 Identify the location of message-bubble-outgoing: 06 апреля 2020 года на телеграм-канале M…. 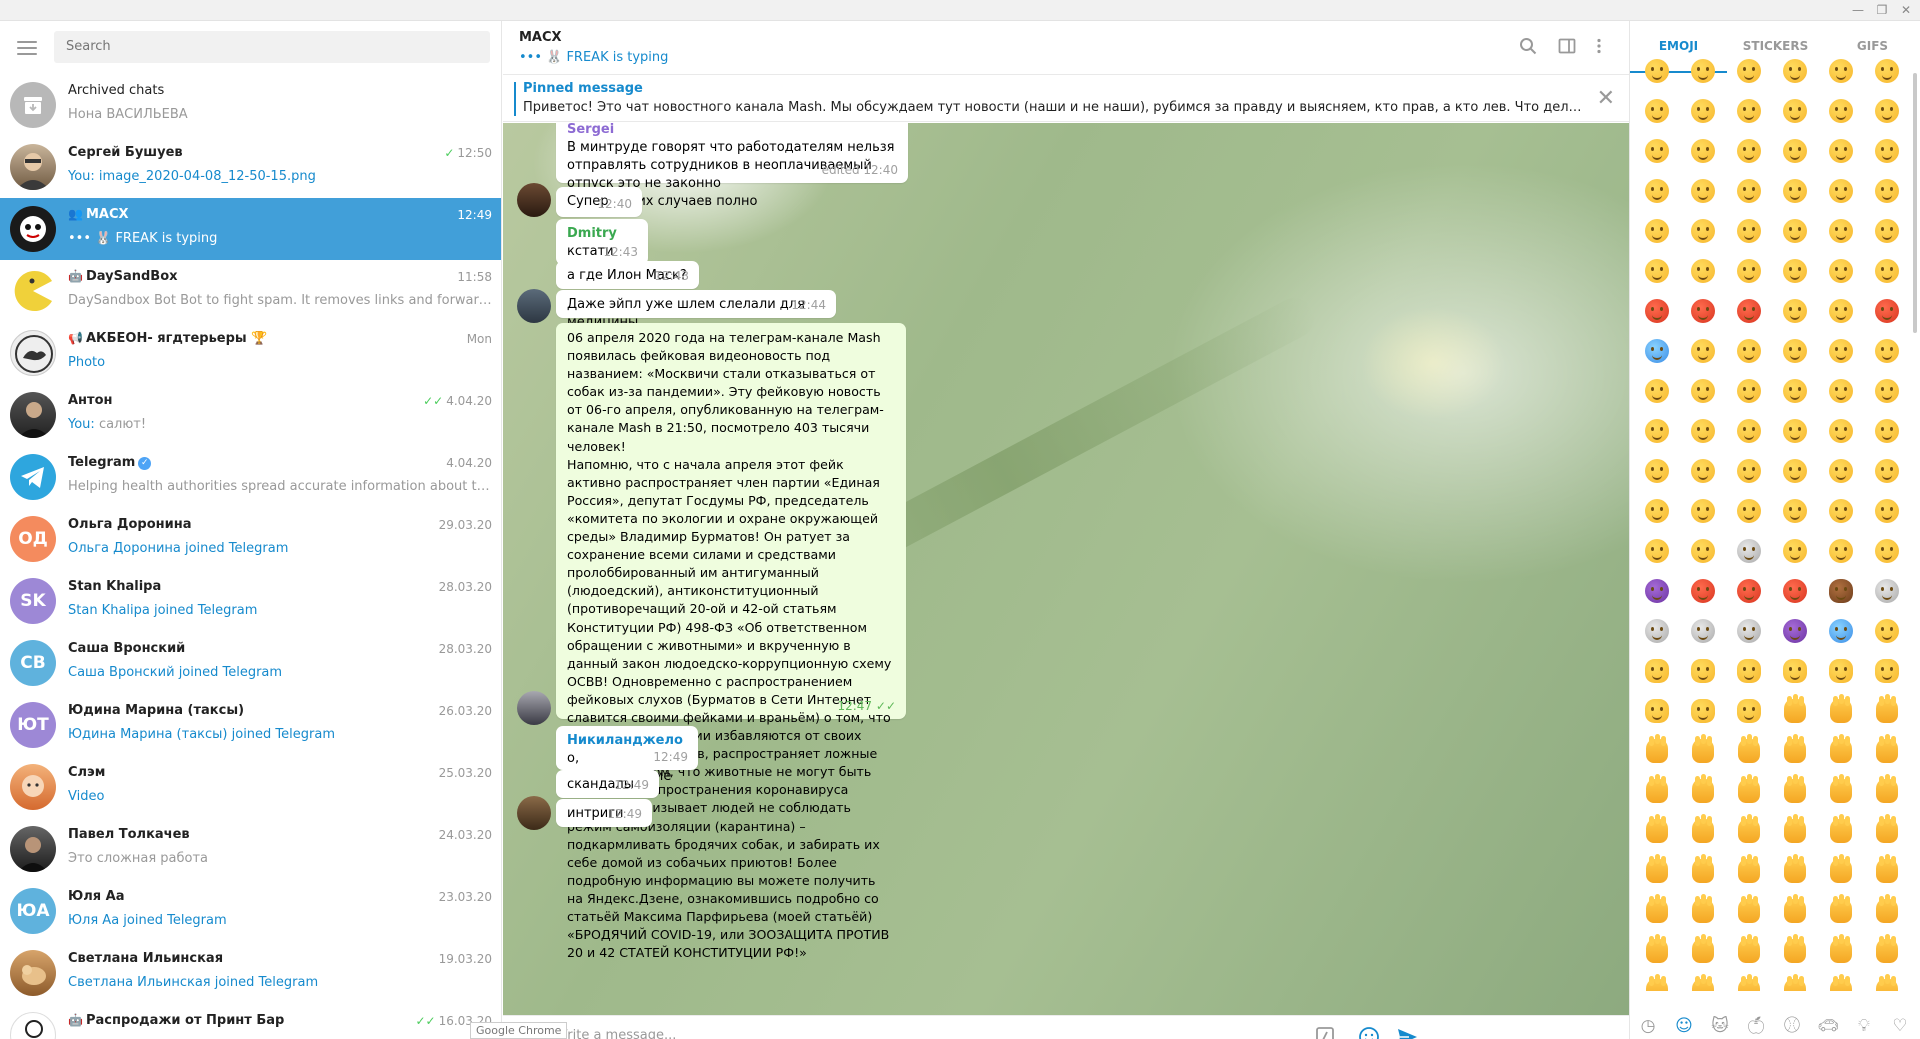
(731, 641).